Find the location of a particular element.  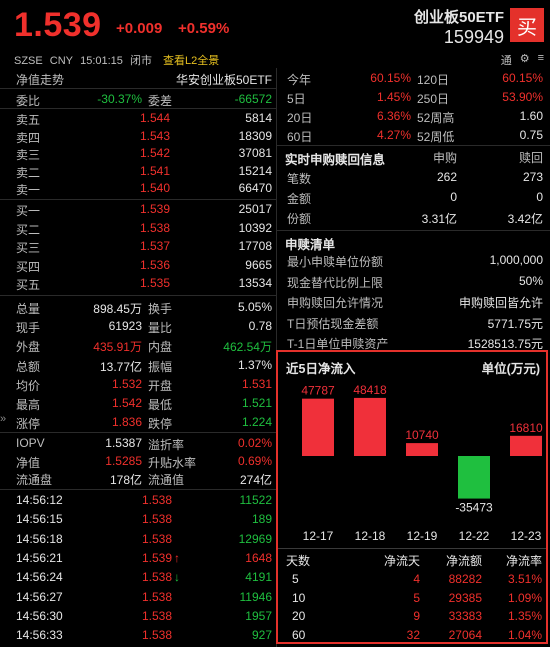

gear-icon: ⚙ is located at coordinates (525, 60).